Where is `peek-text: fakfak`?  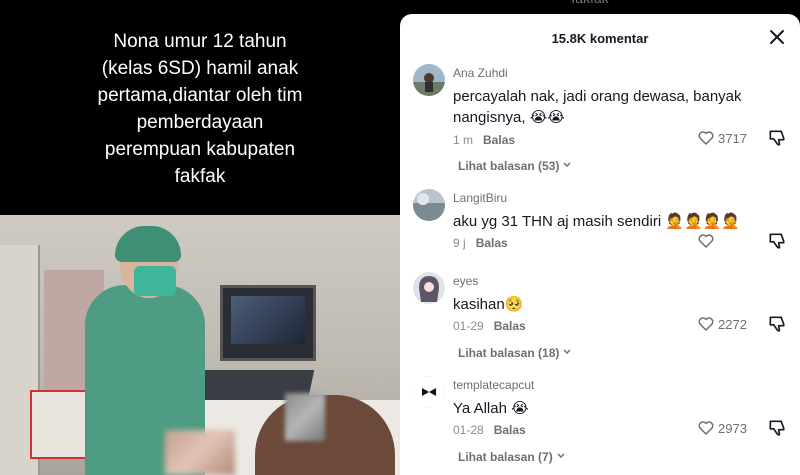
peek-text: fakfak is located at coordinates (590, 3).